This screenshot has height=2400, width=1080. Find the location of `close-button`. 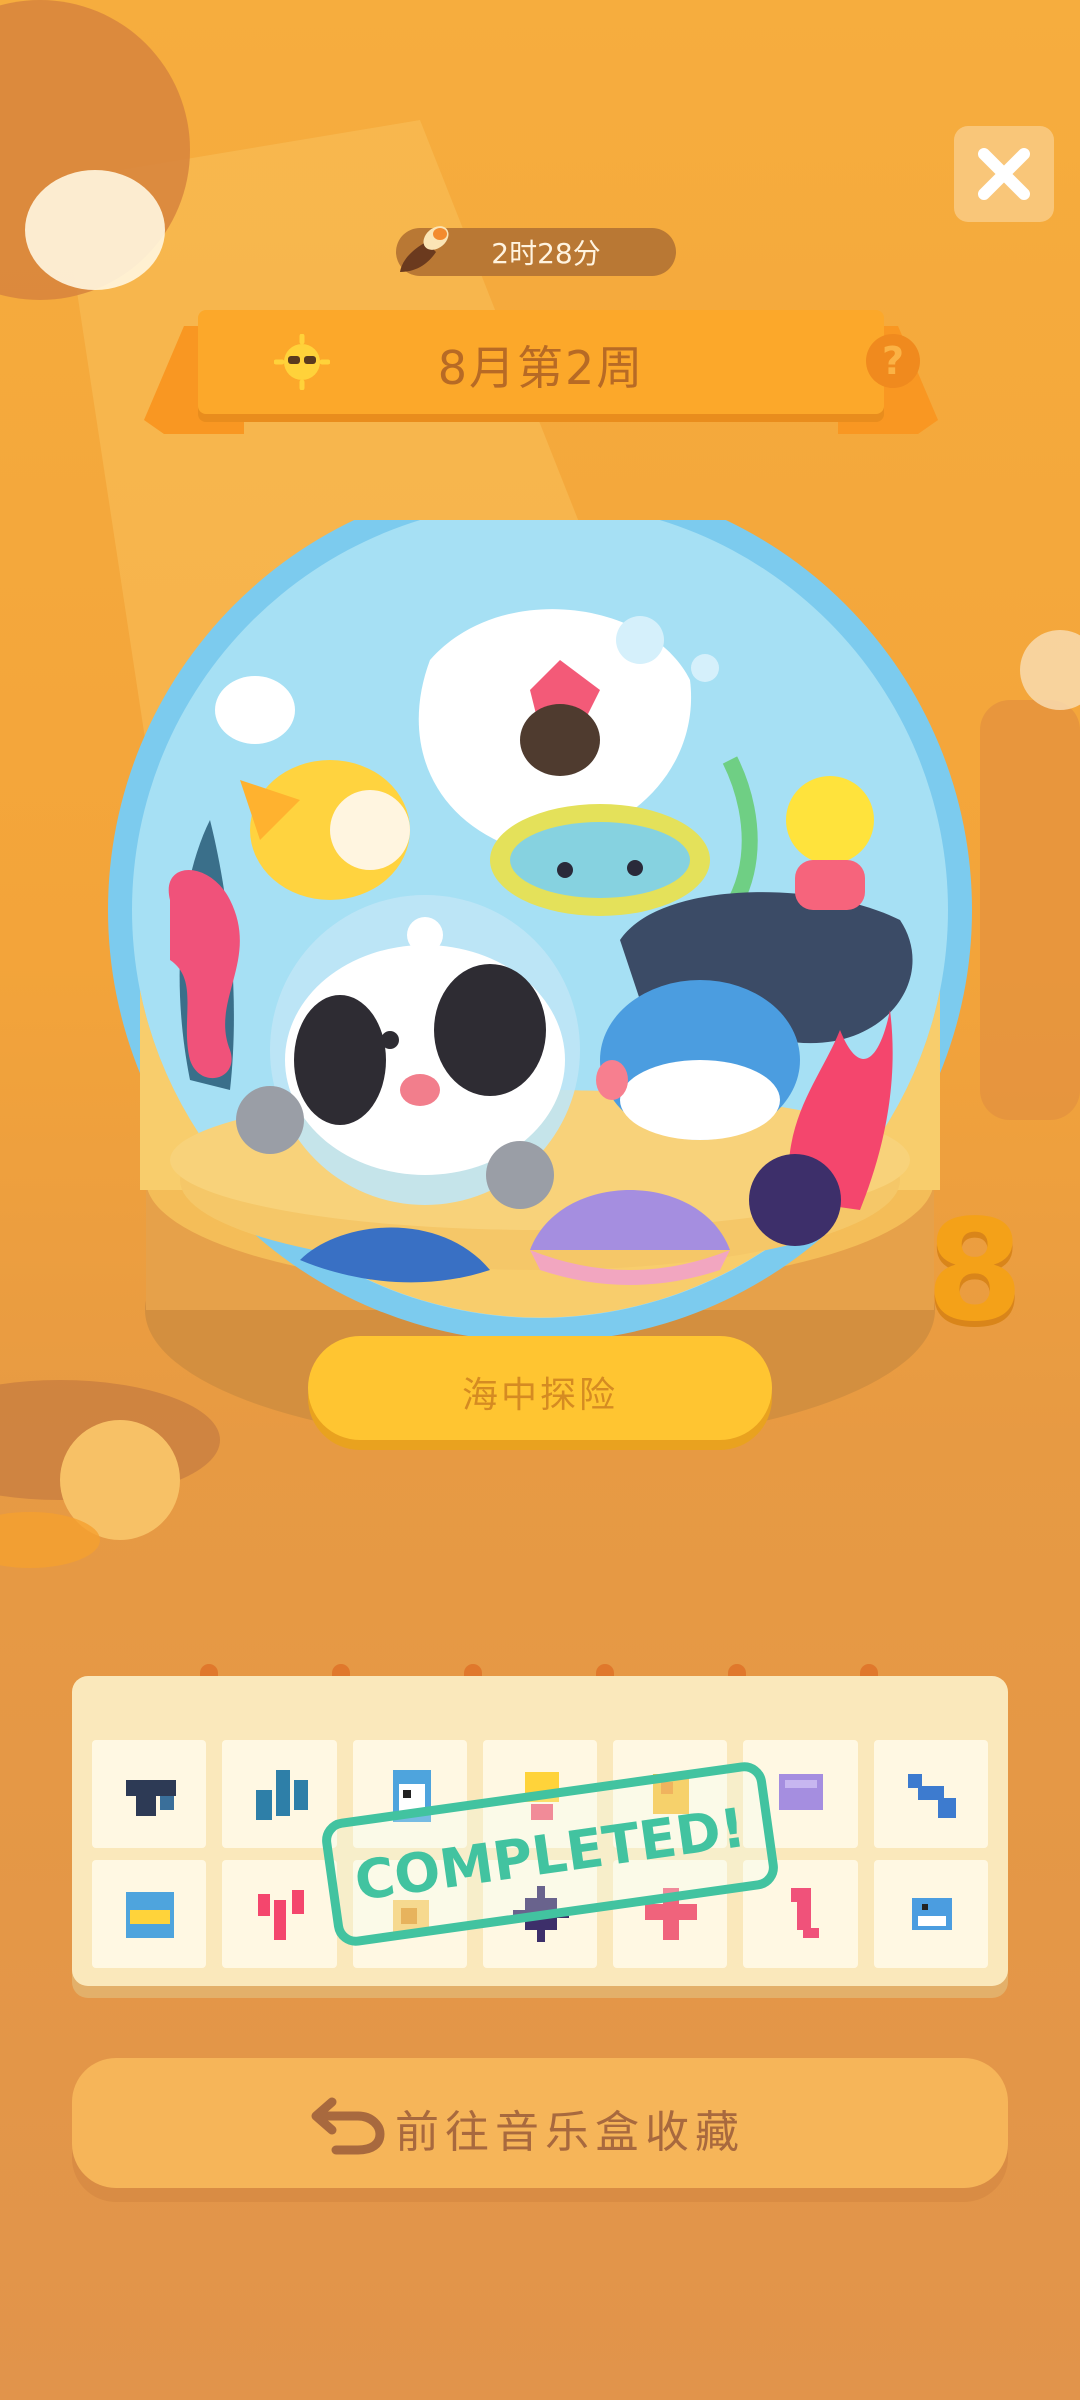

close-button is located at coordinates (1004, 174).